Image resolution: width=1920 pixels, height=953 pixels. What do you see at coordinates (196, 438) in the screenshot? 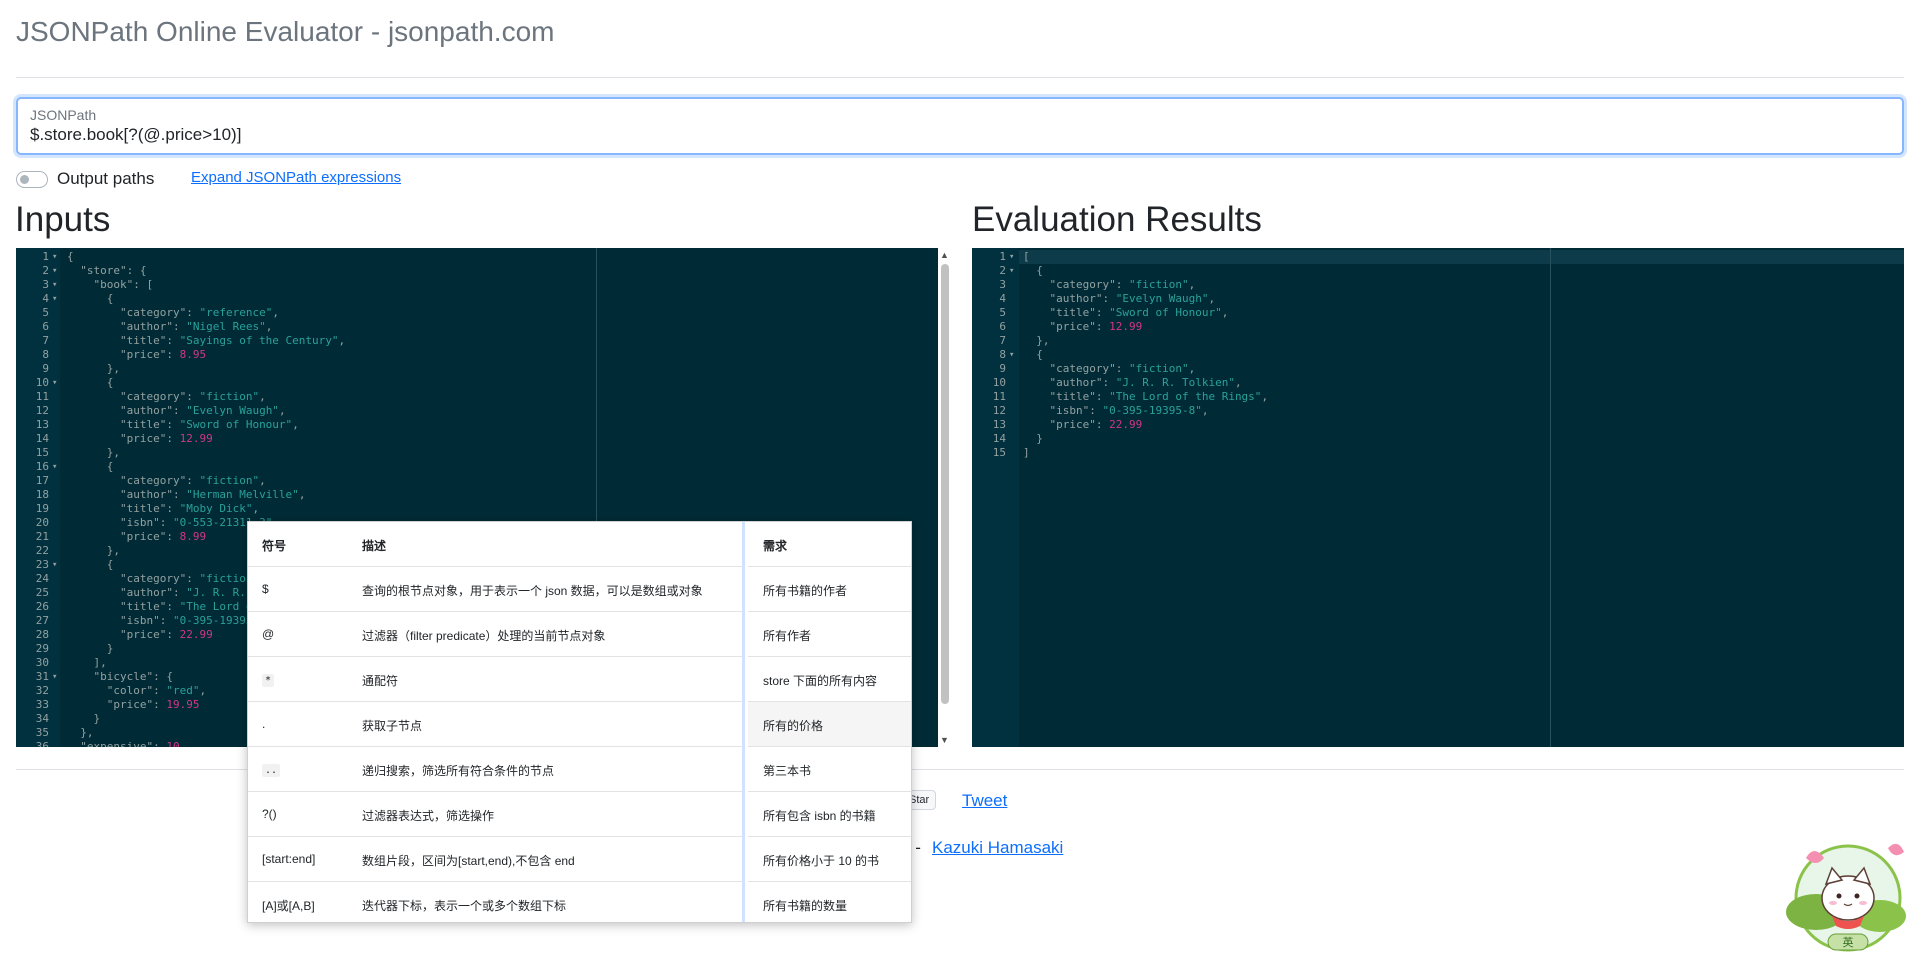
I see `code-token: 12.99` at bounding box center [196, 438].